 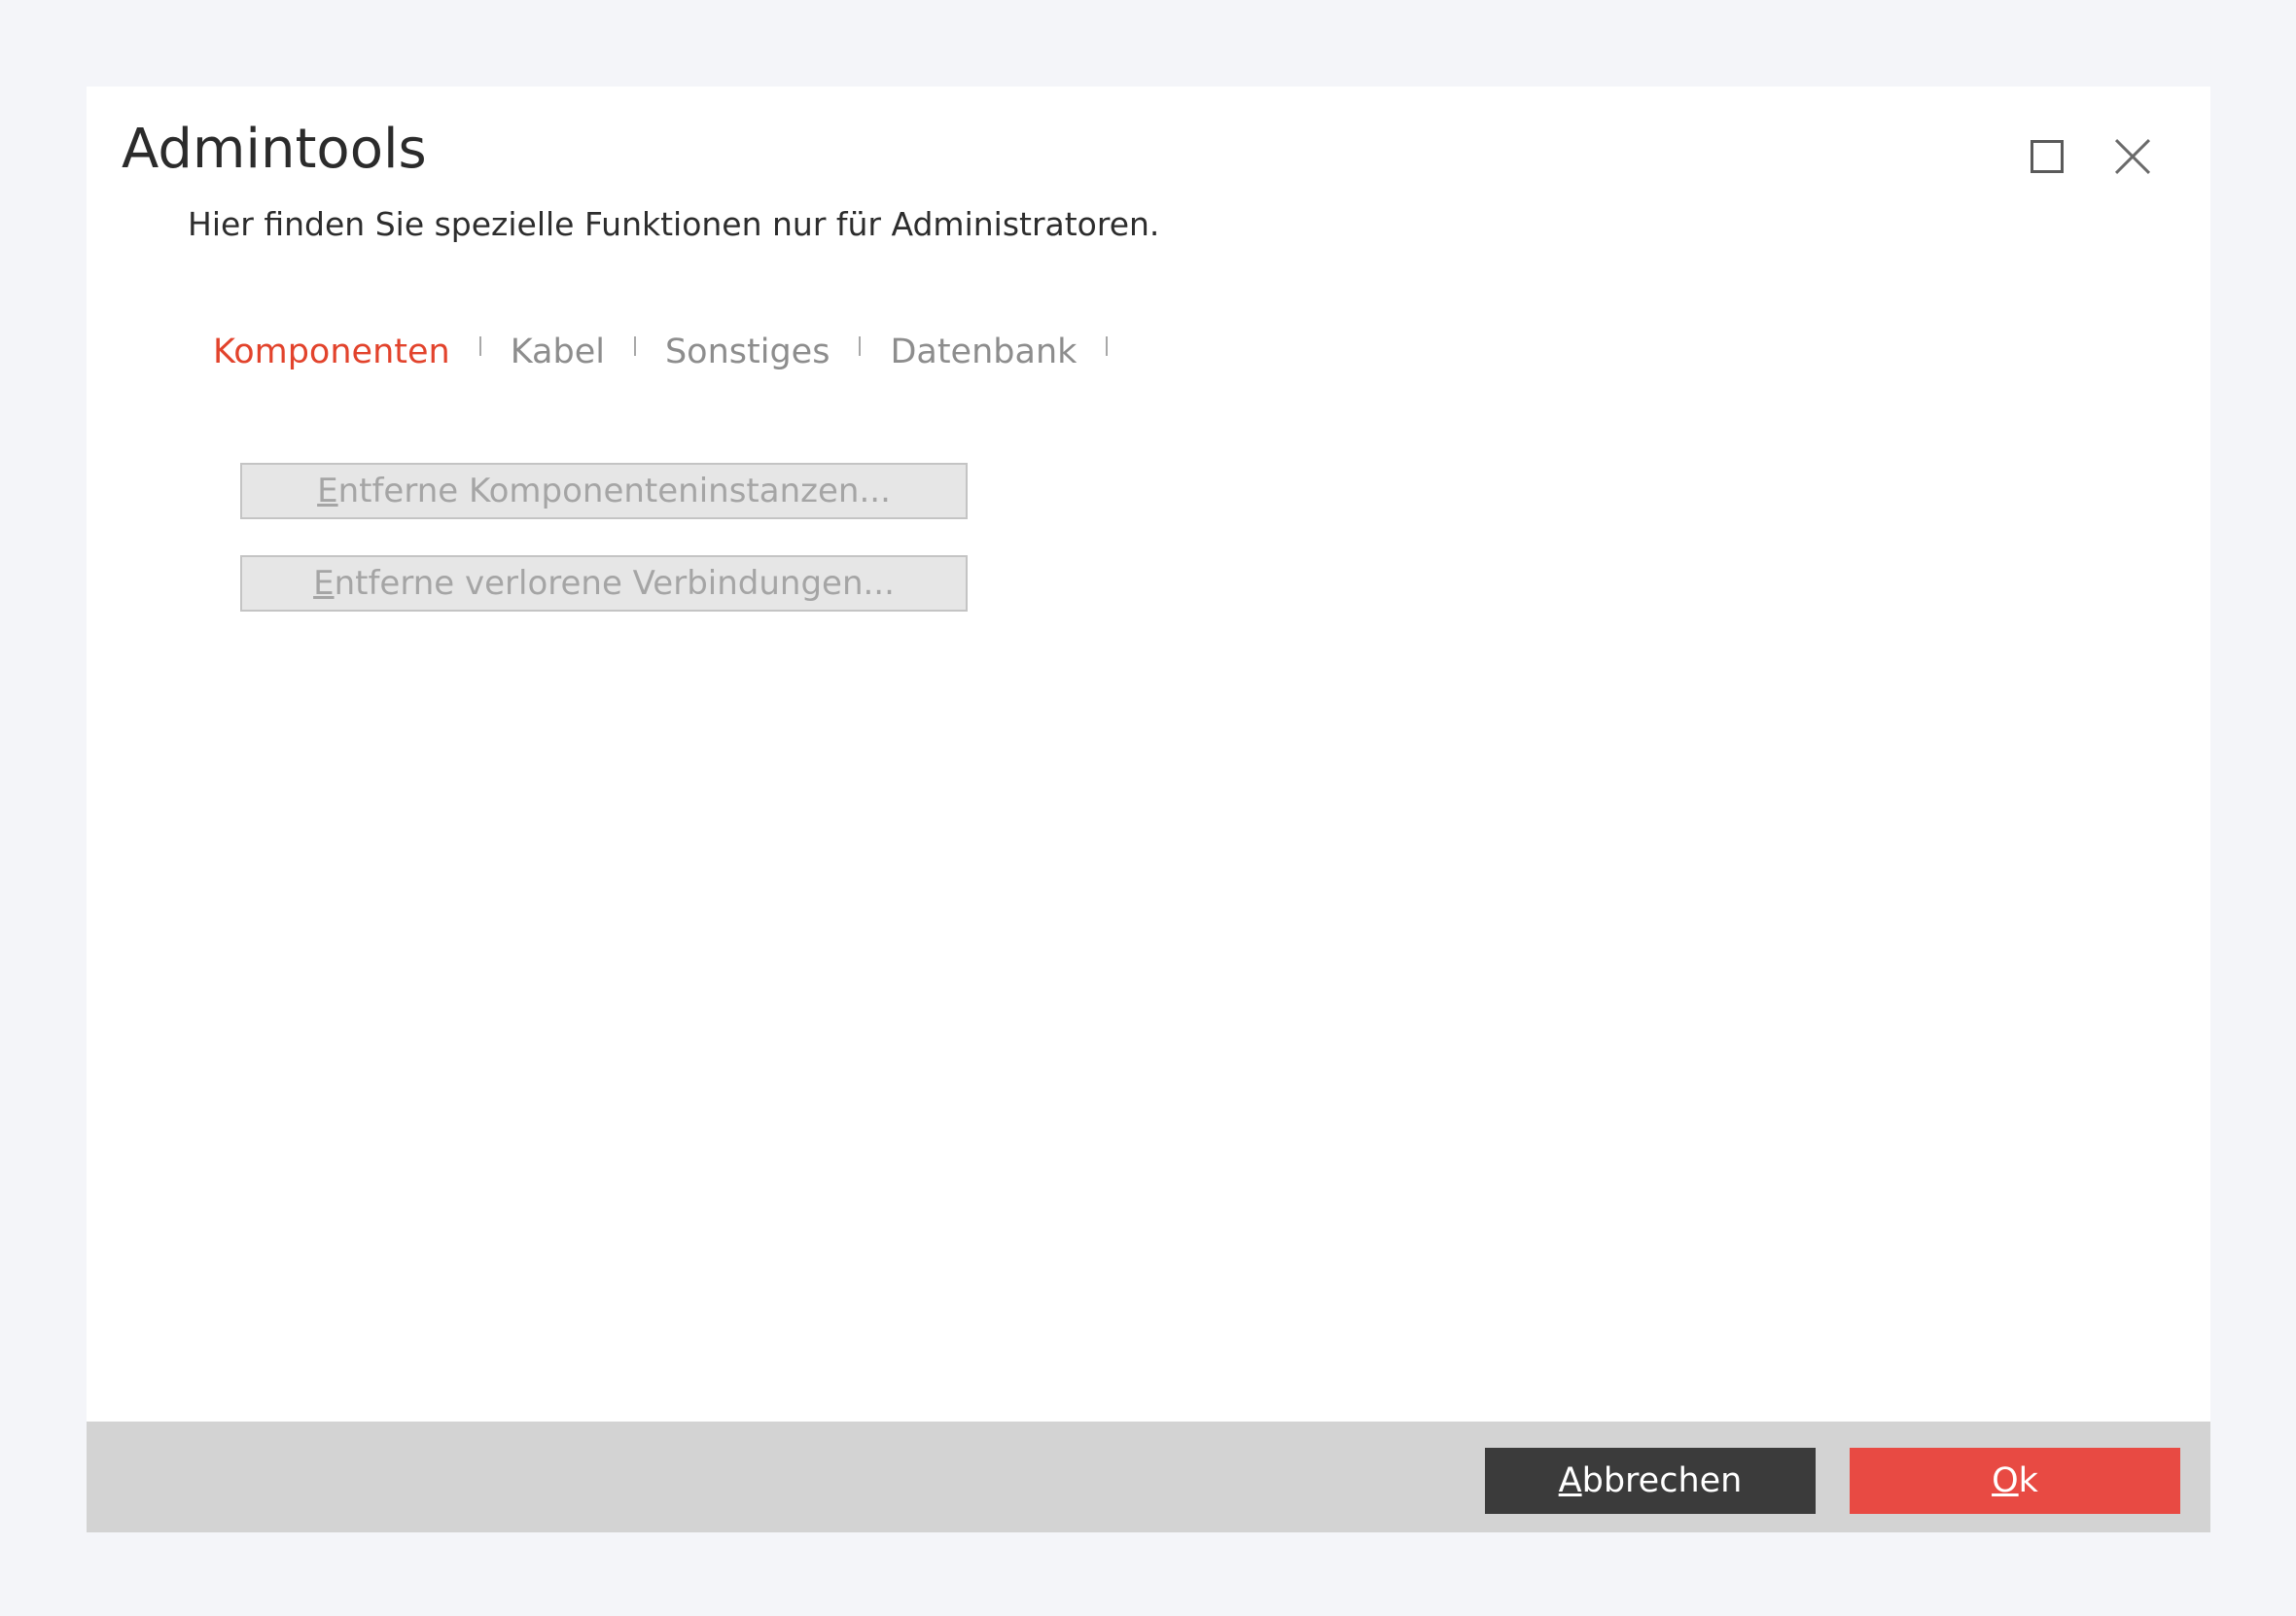 I want to click on mnemonic-letter: A, so click(x=1570, y=1480).